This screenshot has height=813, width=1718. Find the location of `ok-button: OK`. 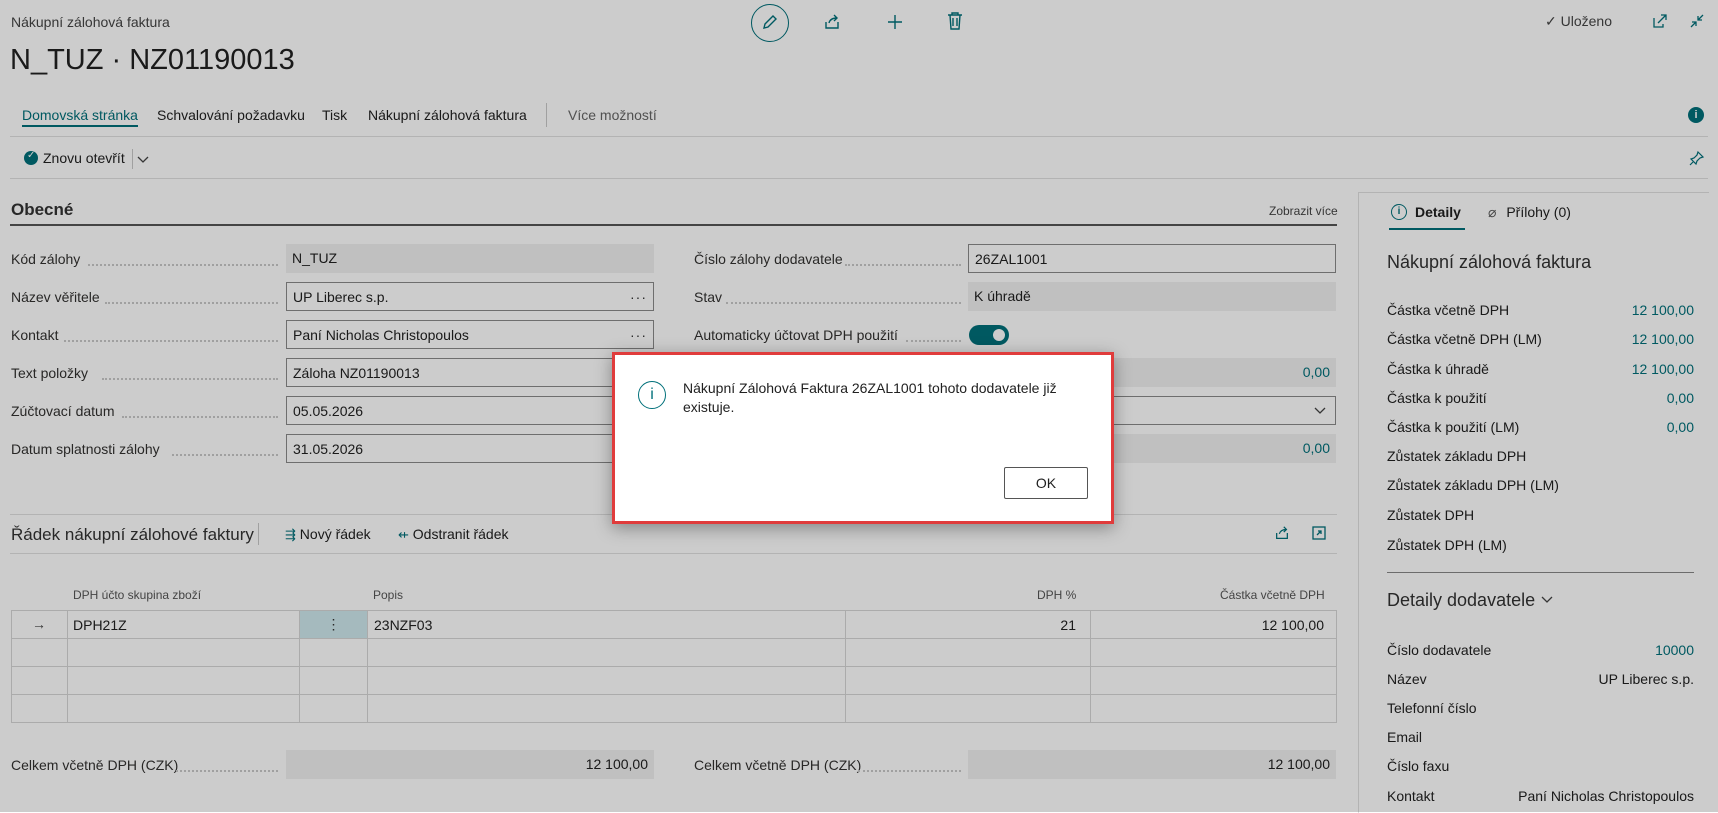

ok-button: OK is located at coordinates (1046, 483).